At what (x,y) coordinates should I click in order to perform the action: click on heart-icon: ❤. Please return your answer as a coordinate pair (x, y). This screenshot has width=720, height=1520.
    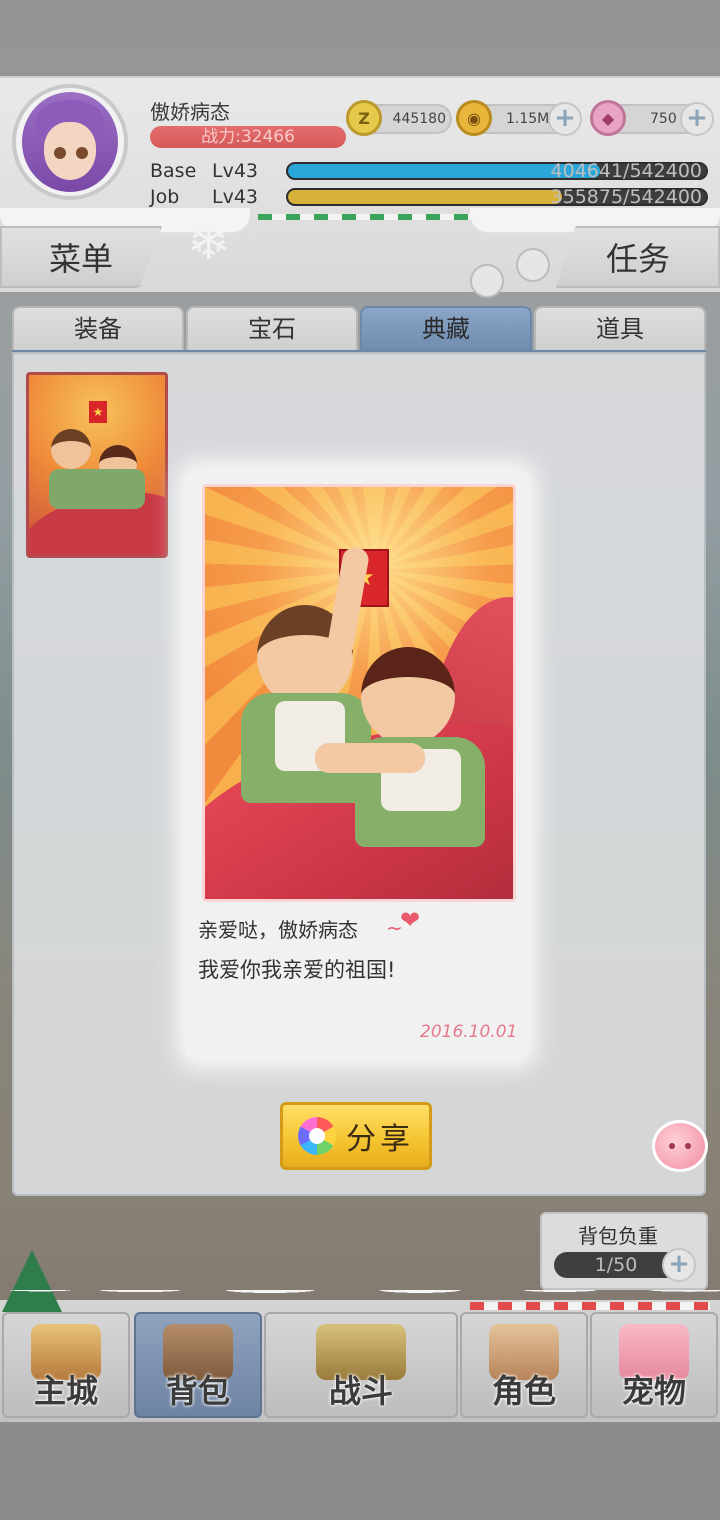
    Looking at the image, I should click on (410, 920).